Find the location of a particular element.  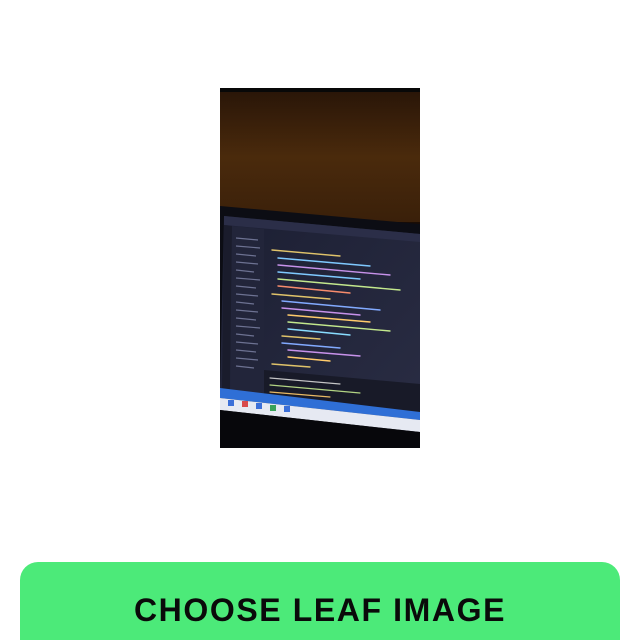

choose-leaf-image-button: CHOOSE LEAF IMAGE is located at coordinates (320, 601).